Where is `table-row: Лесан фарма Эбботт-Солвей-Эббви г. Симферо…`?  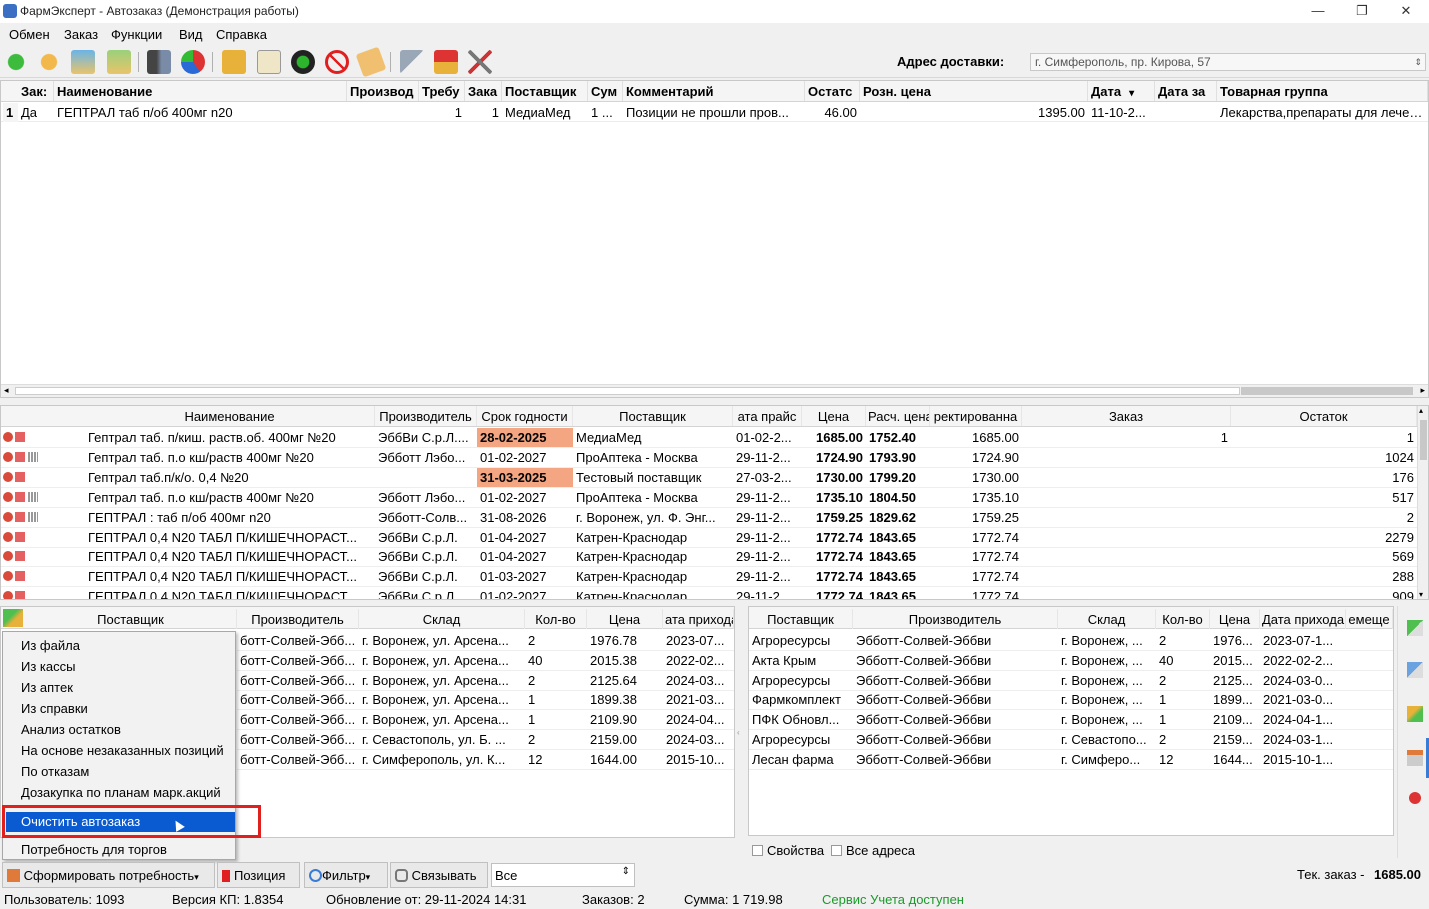
table-row: Лесан фарма Эбботт-Солвей-Эббви г. Симферо… is located at coordinates (1071, 760).